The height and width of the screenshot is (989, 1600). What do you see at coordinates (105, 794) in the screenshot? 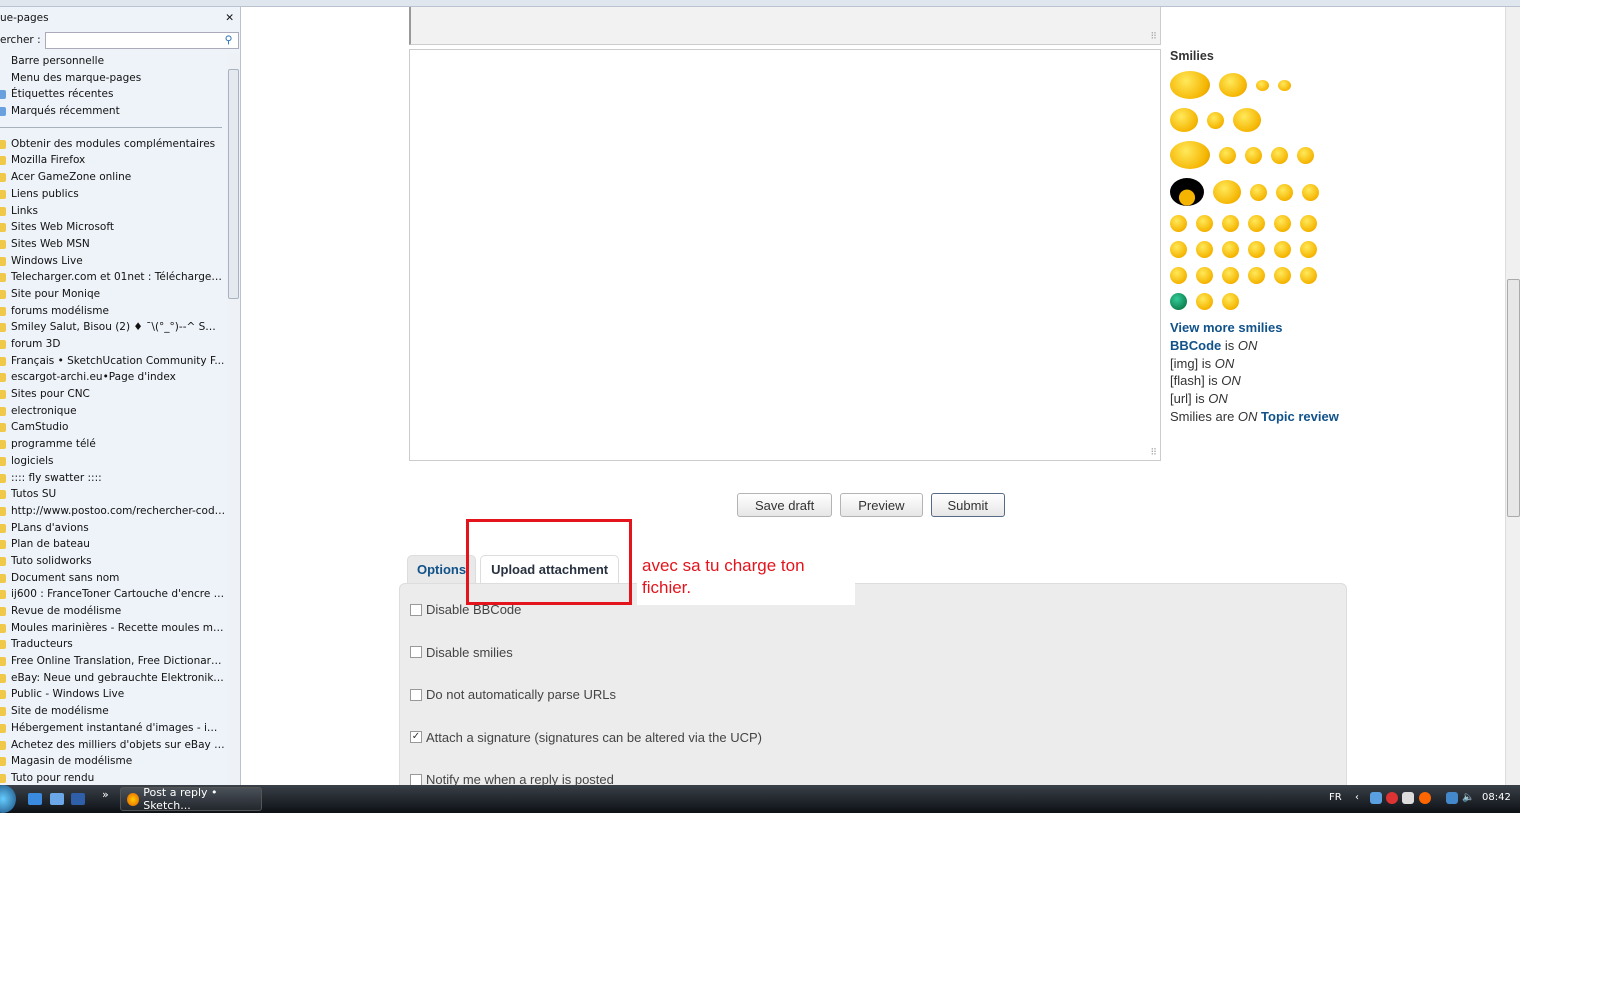
I see `more-chevron: »` at bounding box center [105, 794].